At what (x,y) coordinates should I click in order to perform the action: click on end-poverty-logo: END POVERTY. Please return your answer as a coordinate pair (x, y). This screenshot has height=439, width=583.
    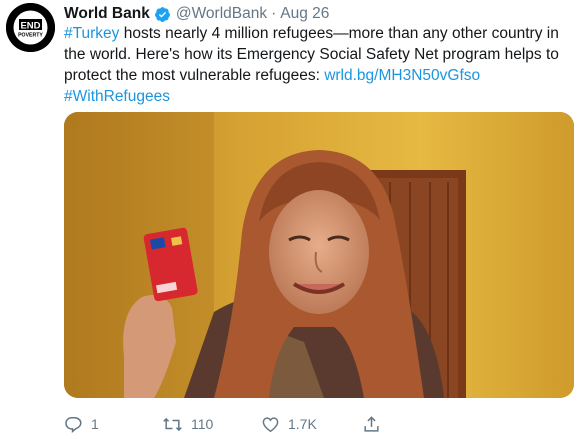
    Looking at the image, I should click on (30, 27).